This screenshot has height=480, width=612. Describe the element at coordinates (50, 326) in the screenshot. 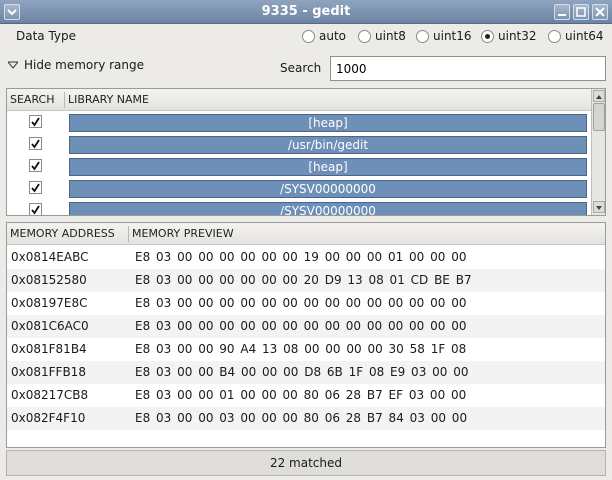

I see `memory-address: 0x081C6AC0` at that location.